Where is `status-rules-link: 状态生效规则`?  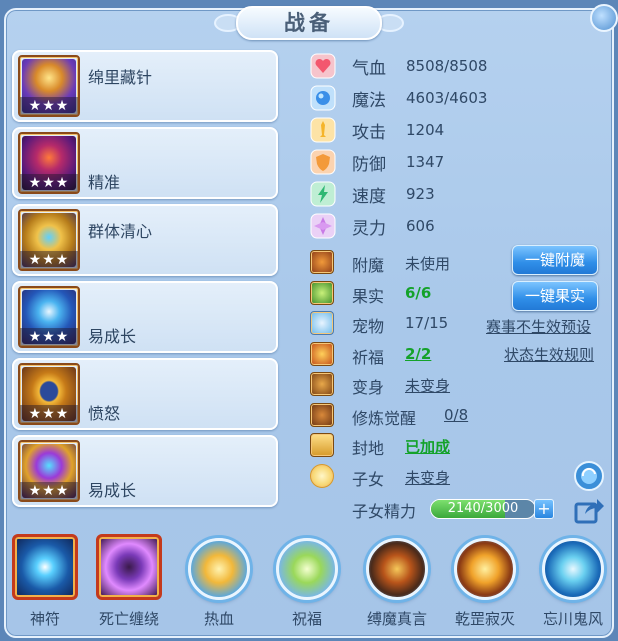 status-rules-link: 状态生效规则 is located at coordinates (549, 354).